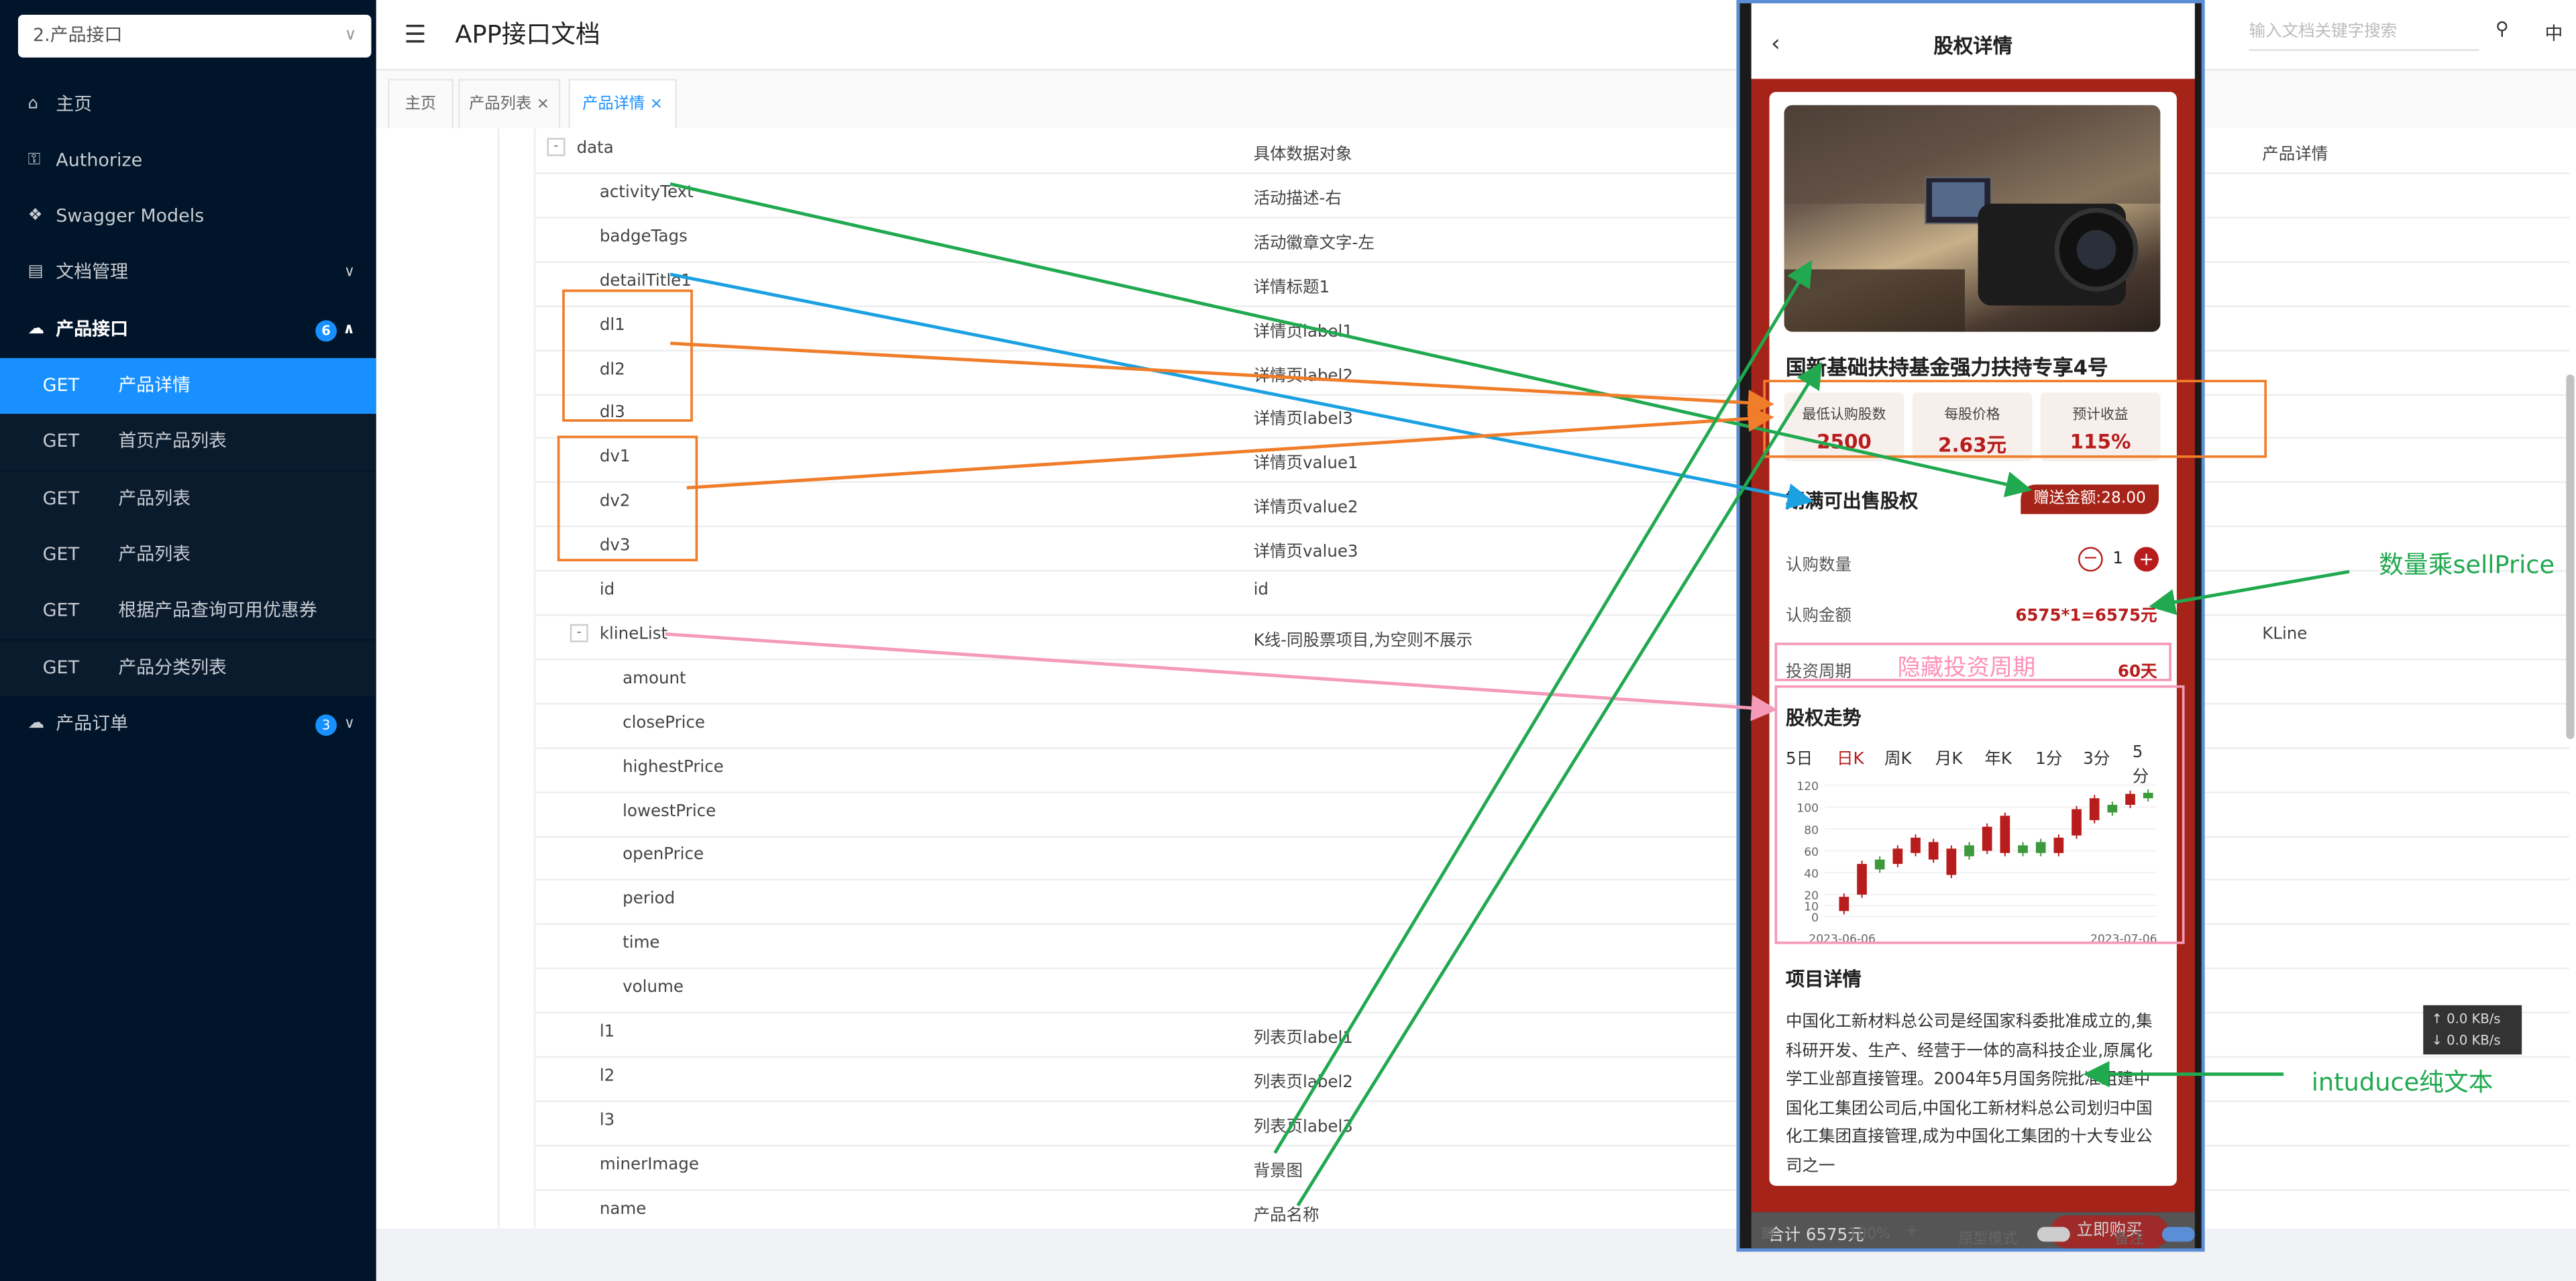 This screenshot has height=1281, width=2576. What do you see at coordinates (1947, 367) in the screenshot?
I see `product-title: 国新基础扶持基金强力扶持专享4号` at bounding box center [1947, 367].